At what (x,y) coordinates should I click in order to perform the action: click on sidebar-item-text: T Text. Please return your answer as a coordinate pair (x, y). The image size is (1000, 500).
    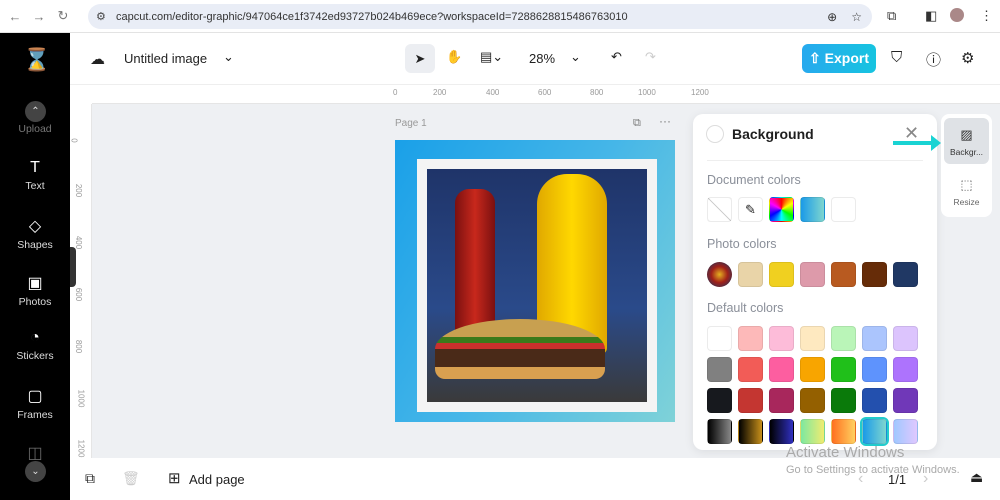
    Looking at the image, I should click on (35, 175).